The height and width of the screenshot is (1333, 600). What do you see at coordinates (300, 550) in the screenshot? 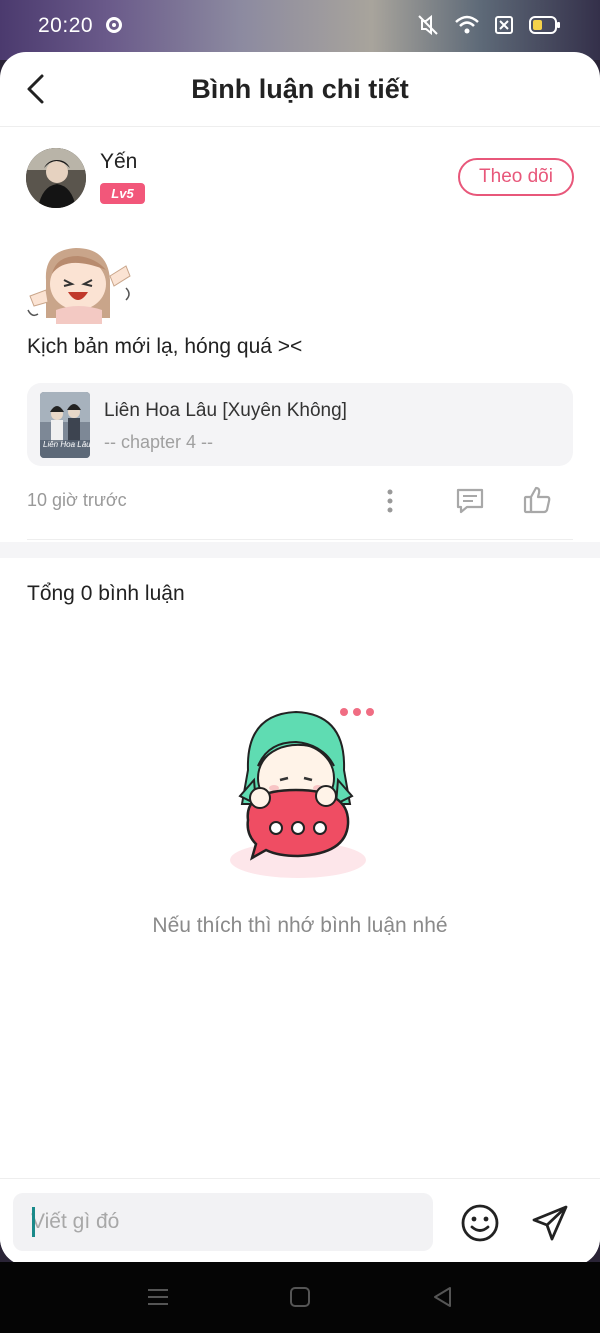
I see `section-divider` at bounding box center [300, 550].